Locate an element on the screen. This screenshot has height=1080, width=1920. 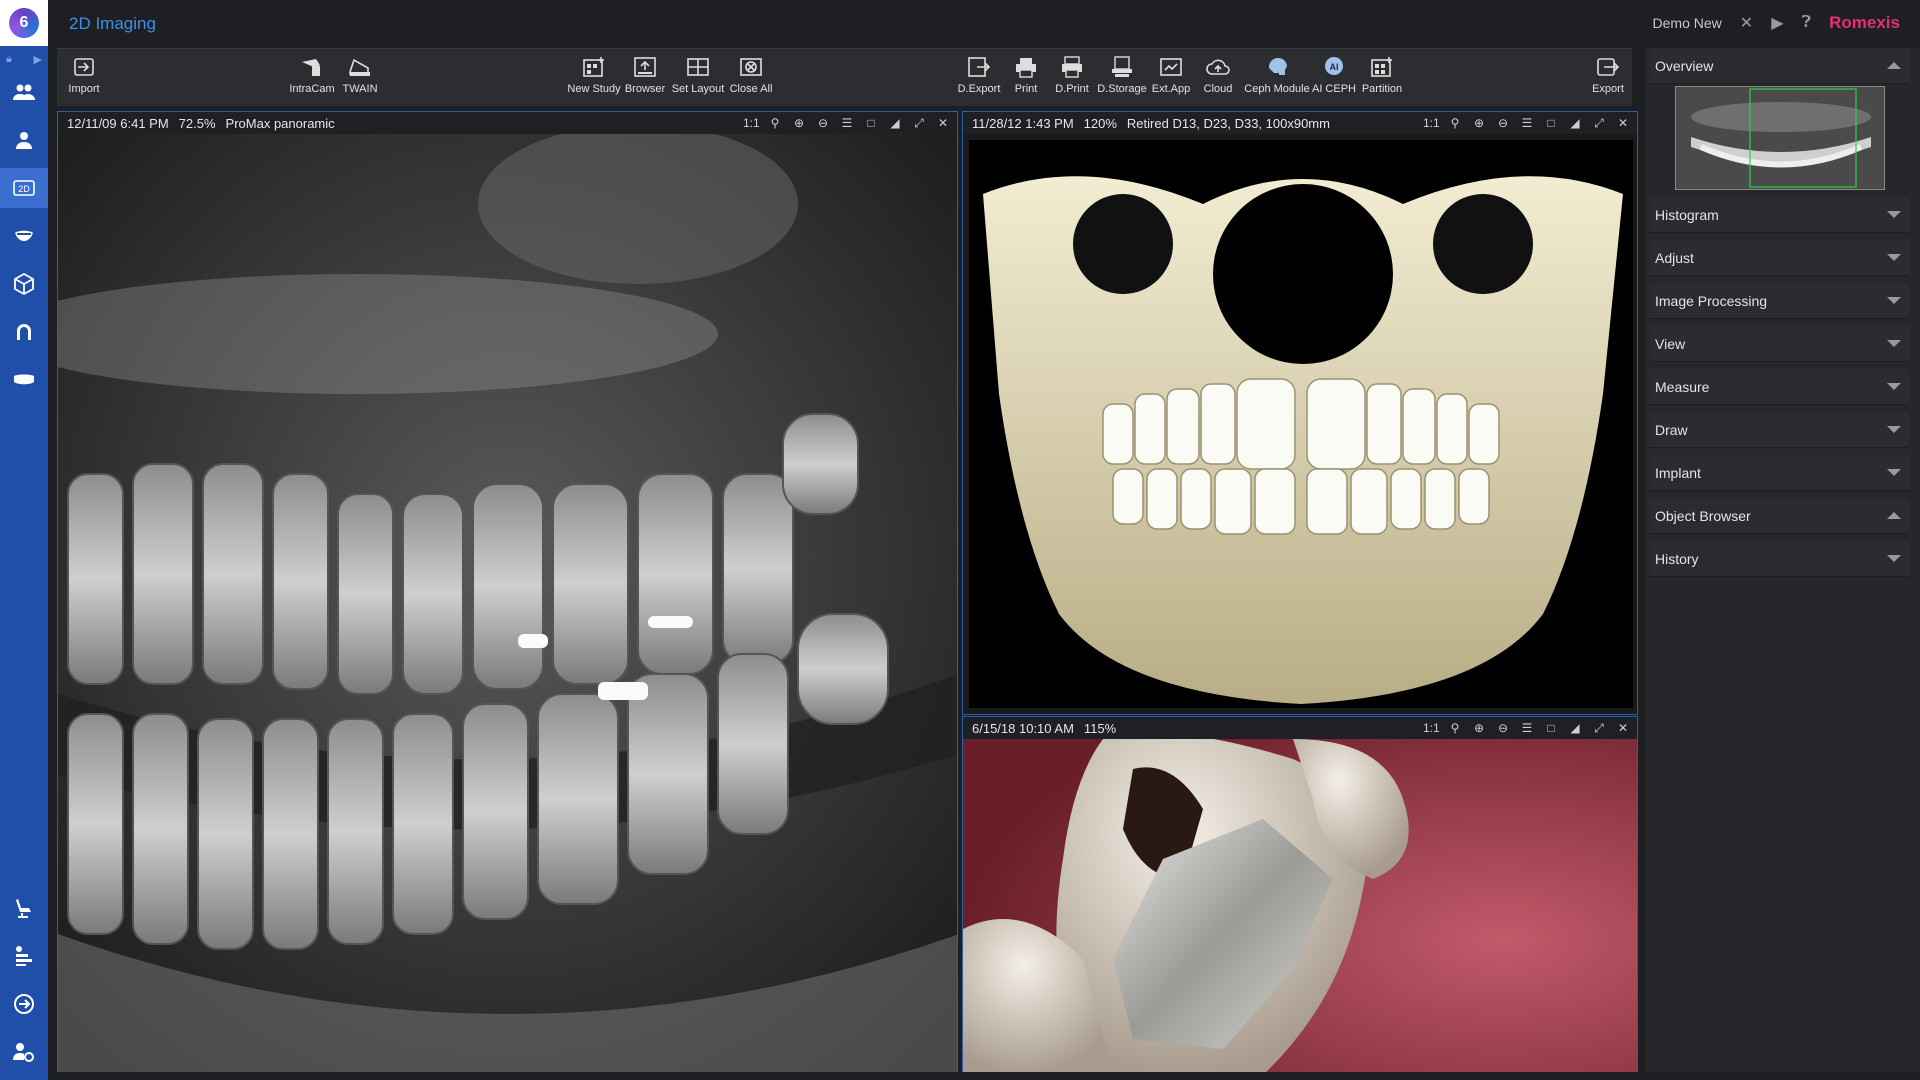
arch-icon is located at coordinates (24, 332).